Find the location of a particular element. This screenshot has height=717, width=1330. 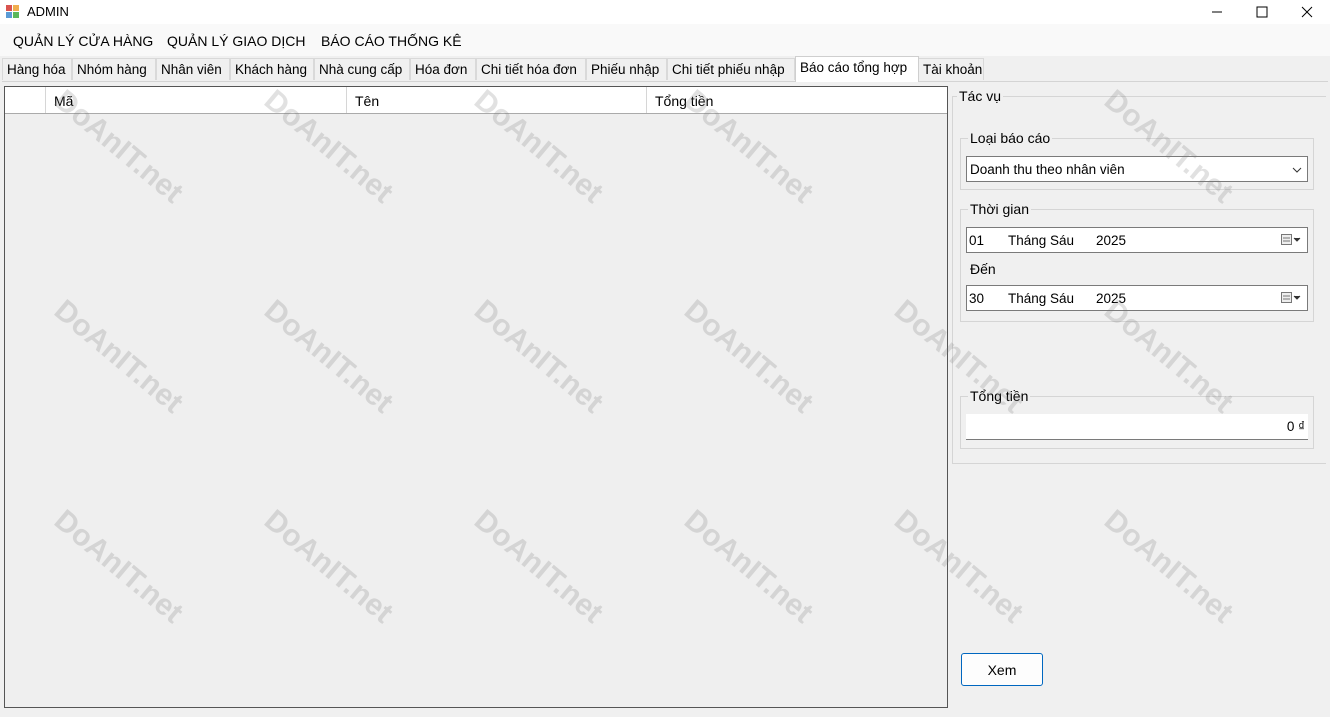

from-month: Tháng Sáu is located at coordinates (1041, 240).